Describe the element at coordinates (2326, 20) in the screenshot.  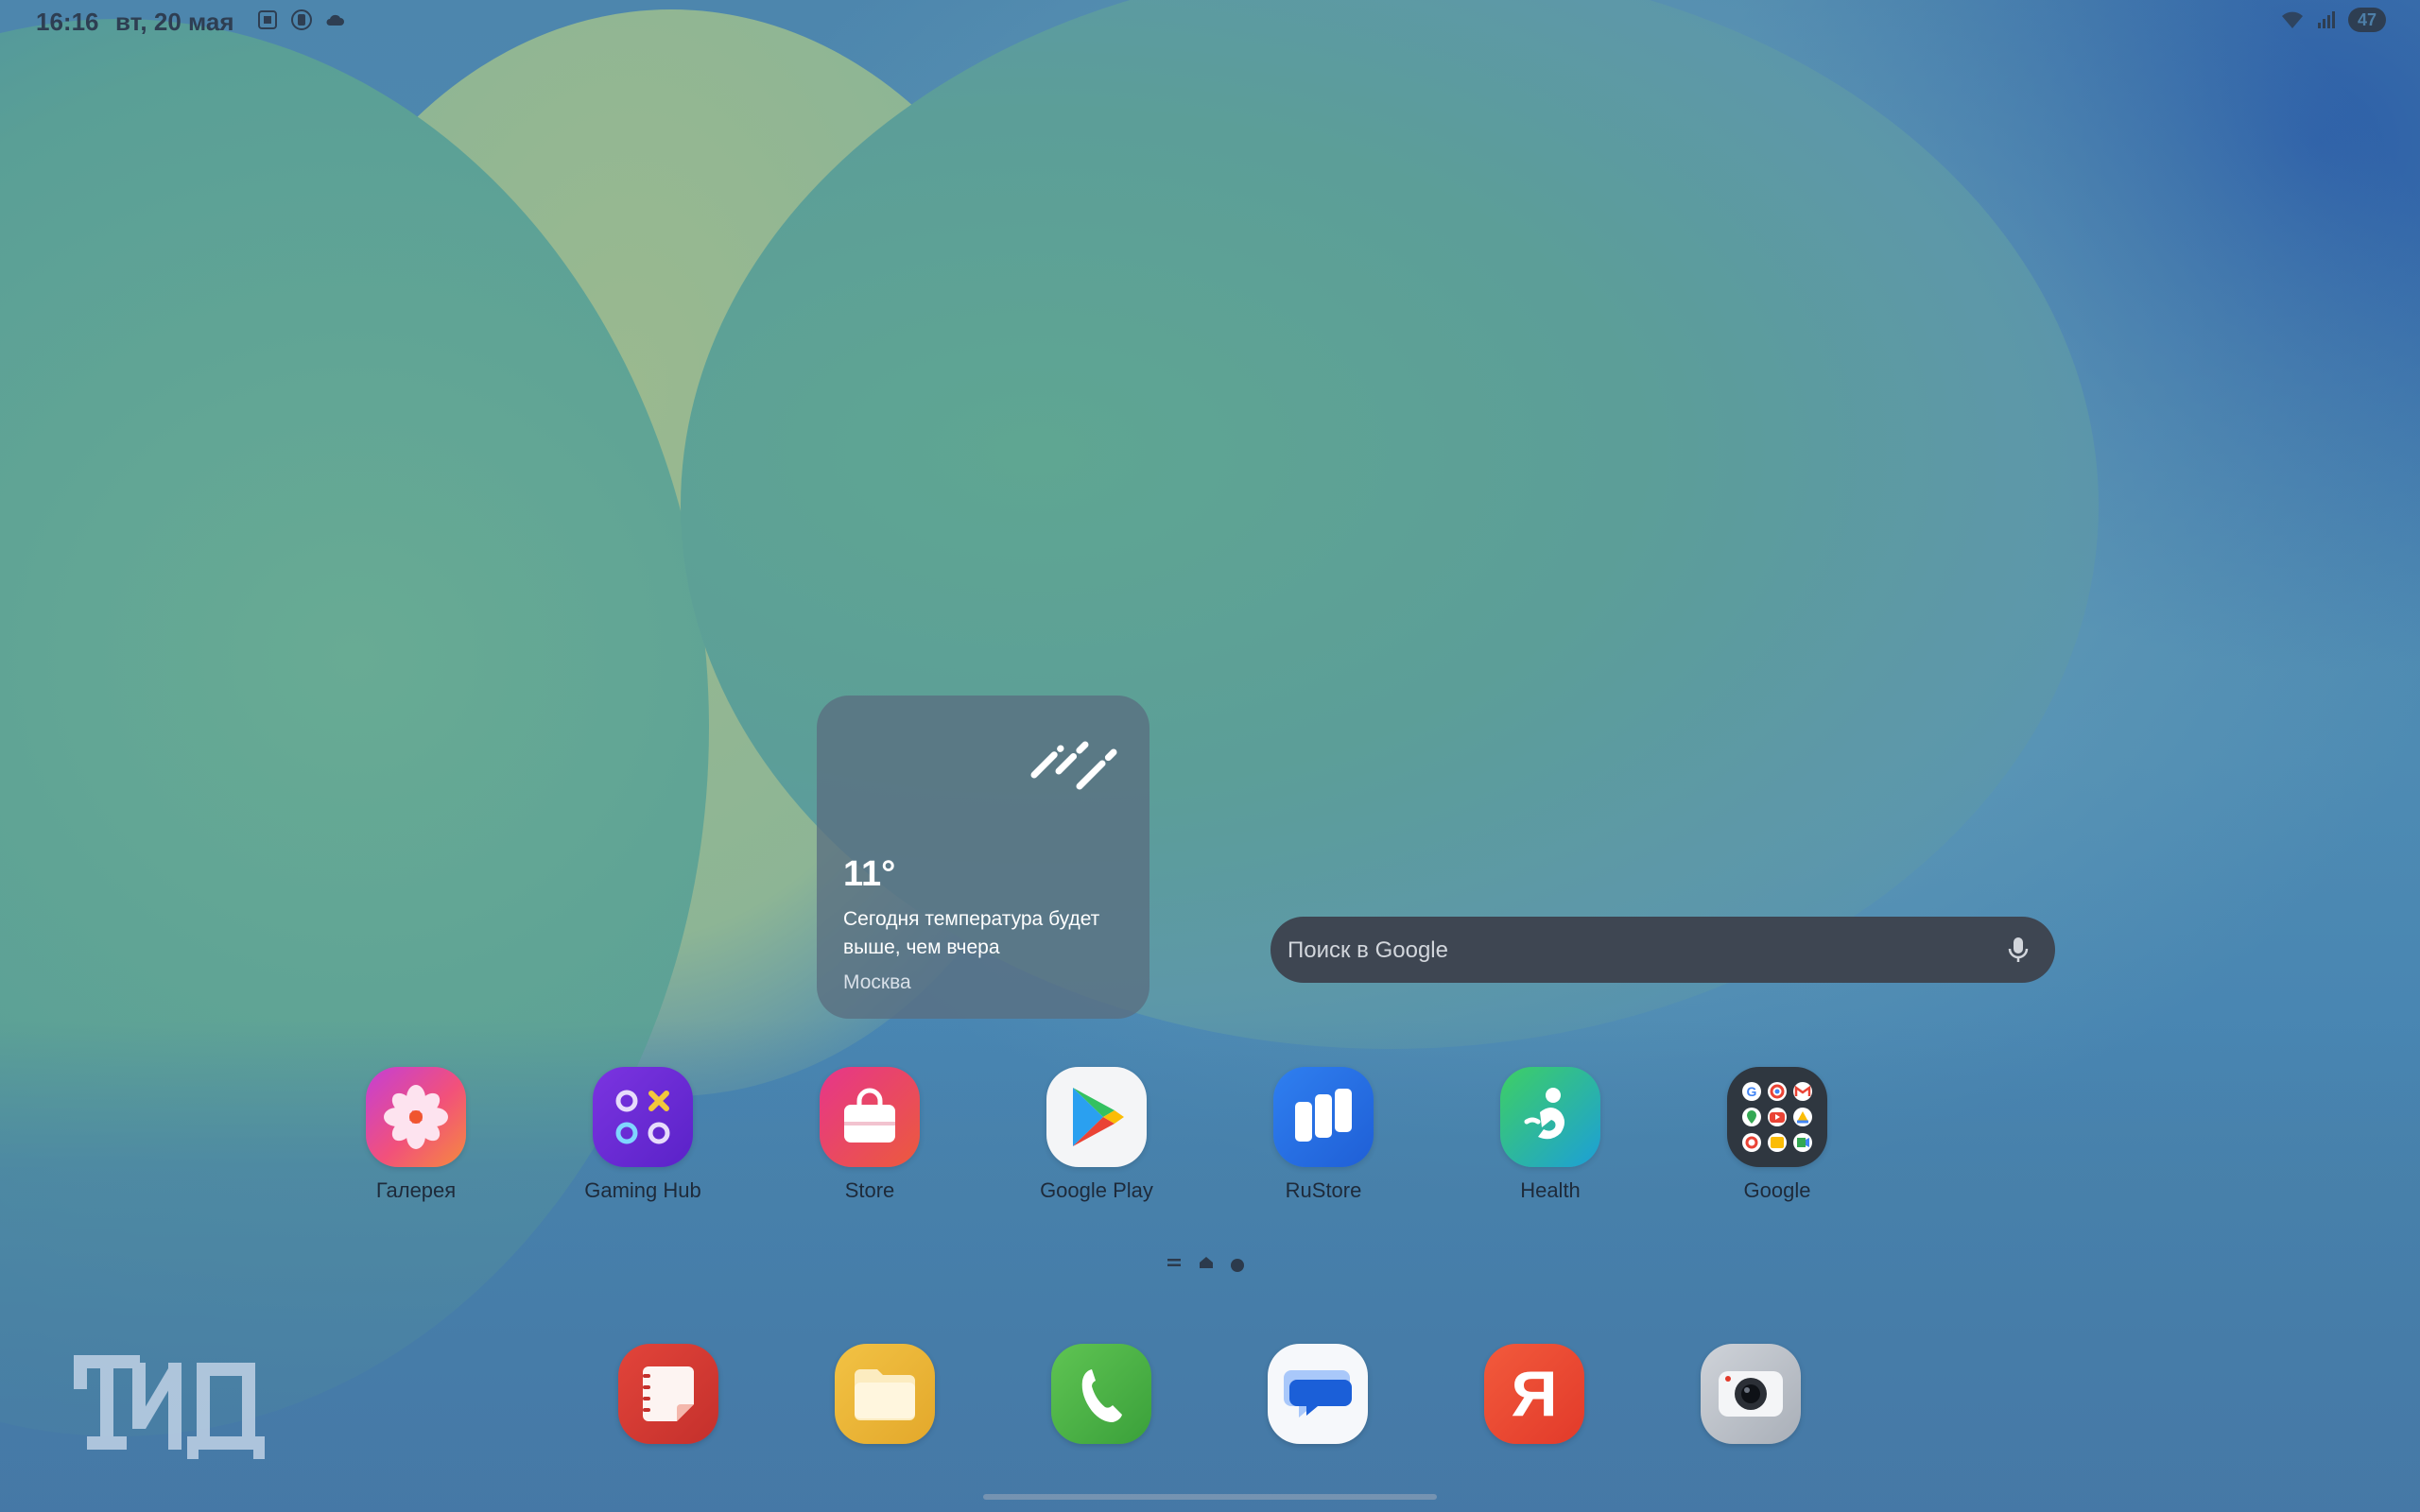
I see `signal-icon` at that location.